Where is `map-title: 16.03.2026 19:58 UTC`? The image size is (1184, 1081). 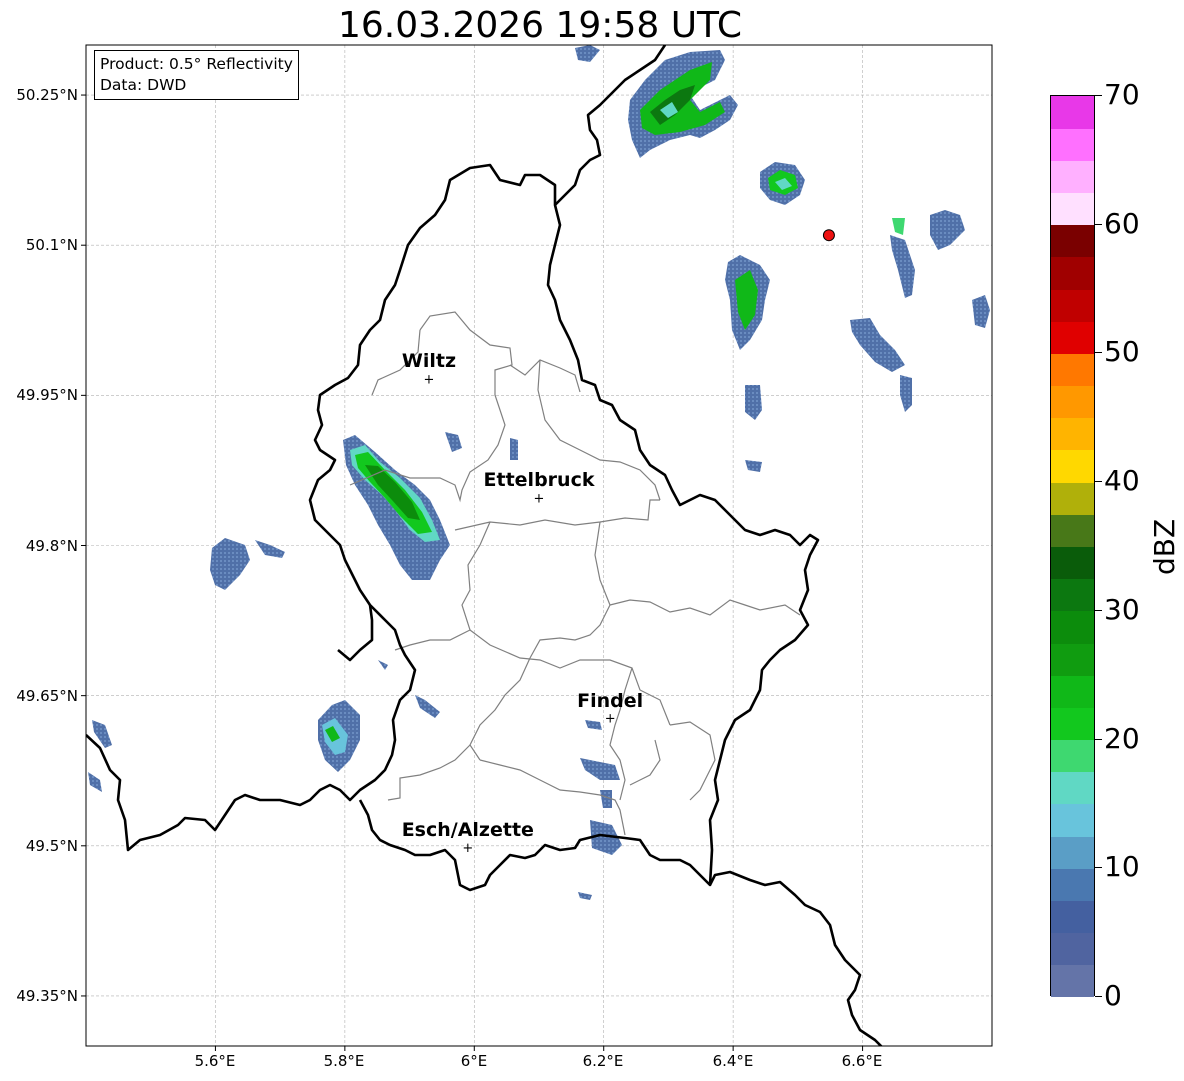 map-title: 16.03.2026 19:58 UTC is located at coordinates (540, 25).